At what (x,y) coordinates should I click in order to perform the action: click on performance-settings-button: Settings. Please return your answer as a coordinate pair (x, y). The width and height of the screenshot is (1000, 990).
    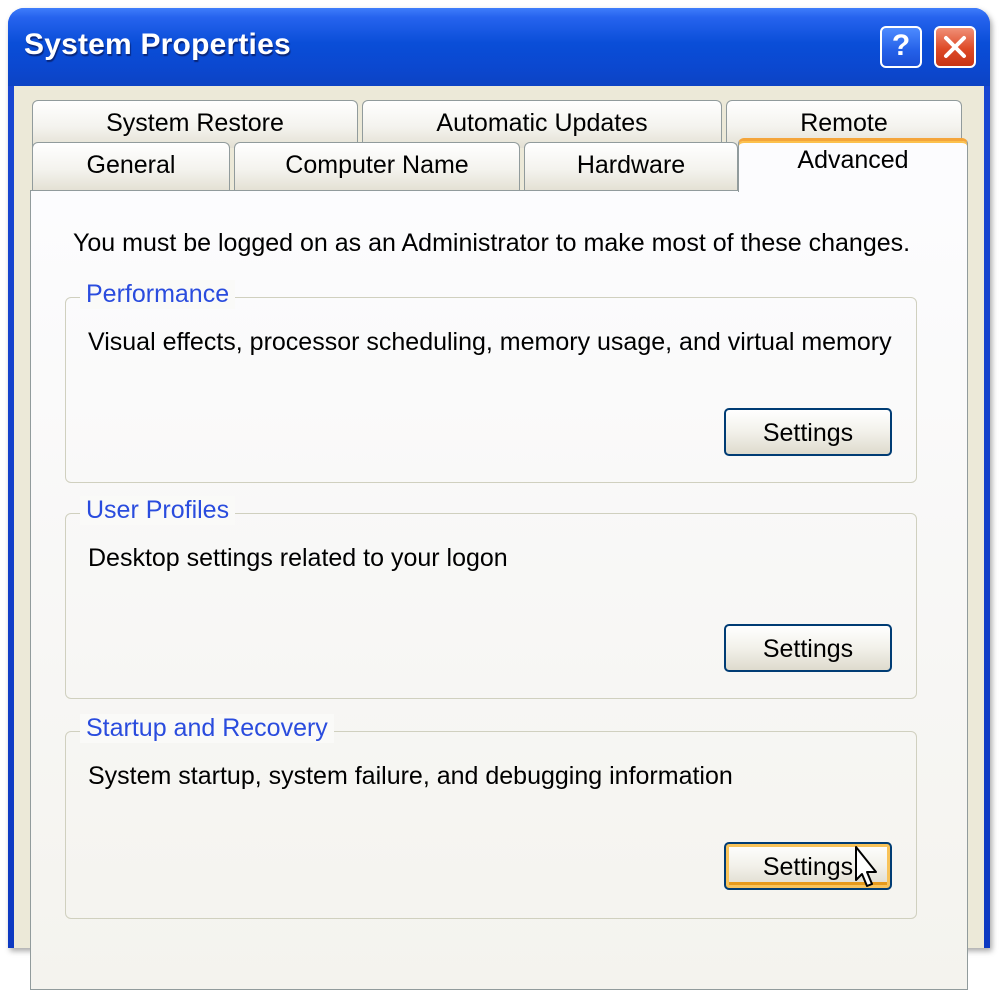
    Looking at the image, I should click on (808, 432).